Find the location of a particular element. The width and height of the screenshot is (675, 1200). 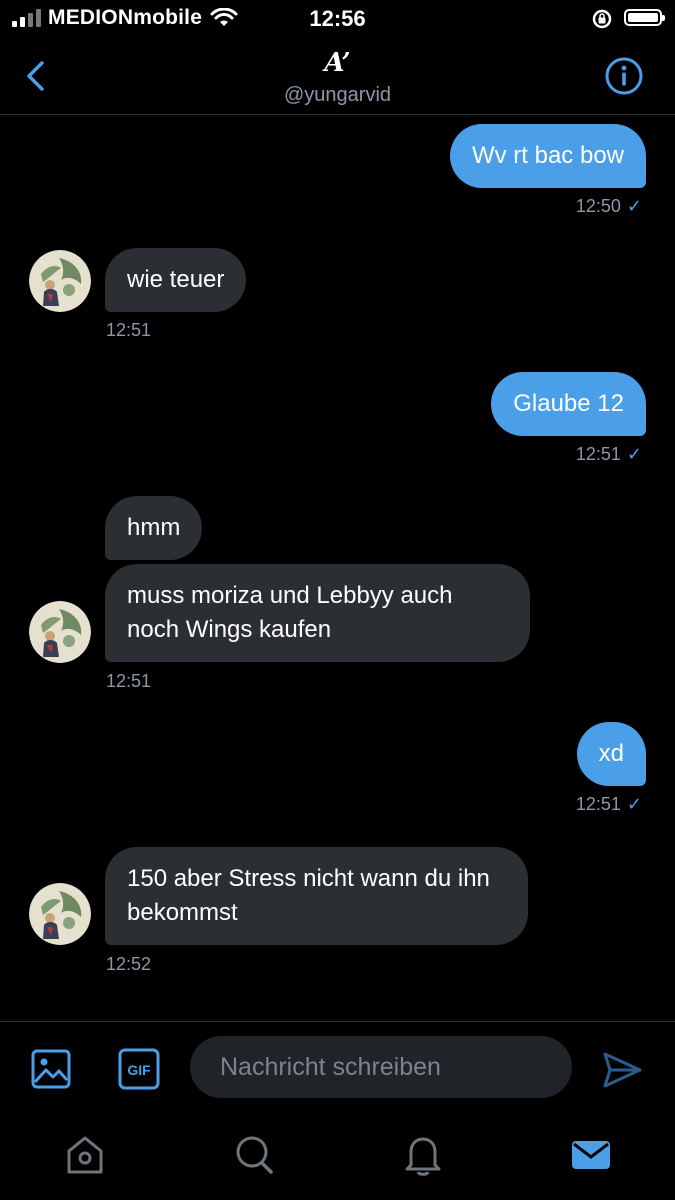

conversation-handle: @yungarvid is located at coordinates (337, 95).